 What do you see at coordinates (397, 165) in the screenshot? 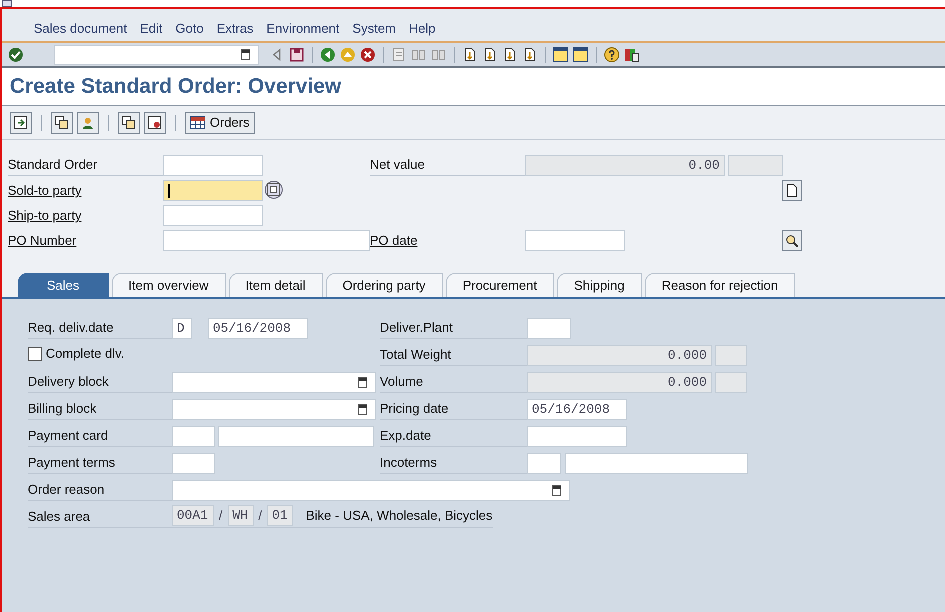
I see `field-label: Net value` at bounding box center [397, 165].